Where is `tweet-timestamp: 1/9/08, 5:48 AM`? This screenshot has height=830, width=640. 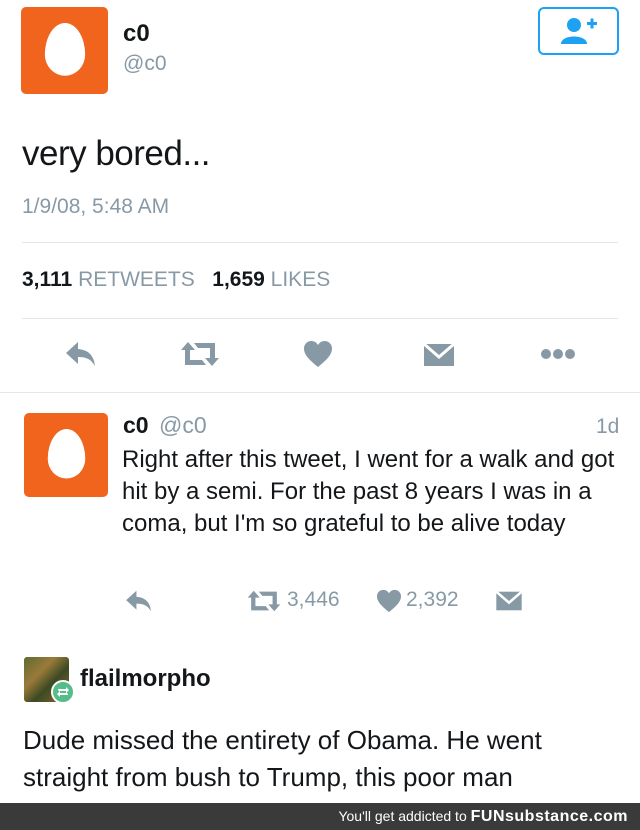
tweet-timestamp: 1/9/08, 5:48 AM is located at coordinates (95, 207).